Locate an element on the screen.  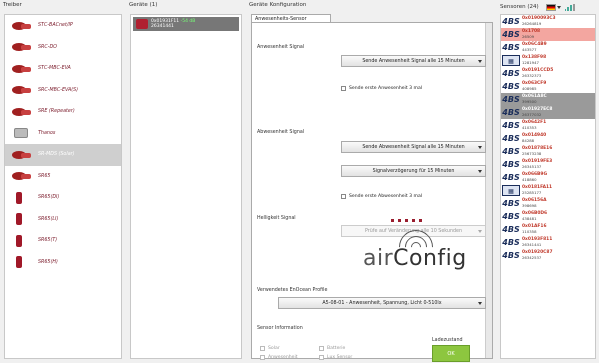
german-flag-icon is located at coordinates (550, 7).